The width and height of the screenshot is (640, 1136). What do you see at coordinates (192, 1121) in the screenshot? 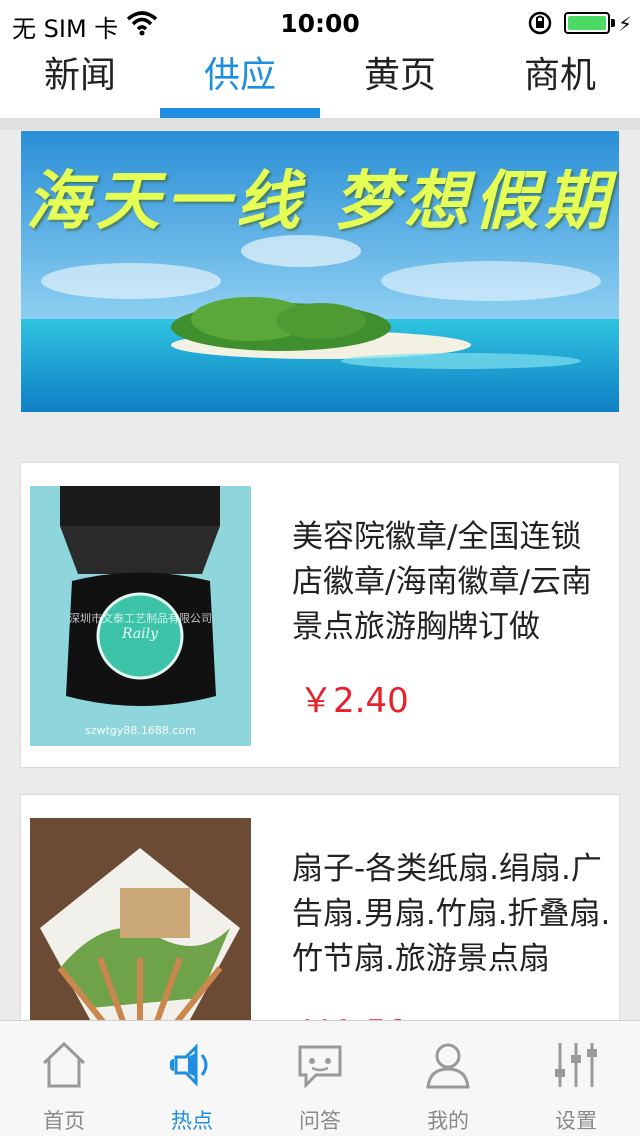
I see `tab-label: 热点` at bounding box center [192, 1121].